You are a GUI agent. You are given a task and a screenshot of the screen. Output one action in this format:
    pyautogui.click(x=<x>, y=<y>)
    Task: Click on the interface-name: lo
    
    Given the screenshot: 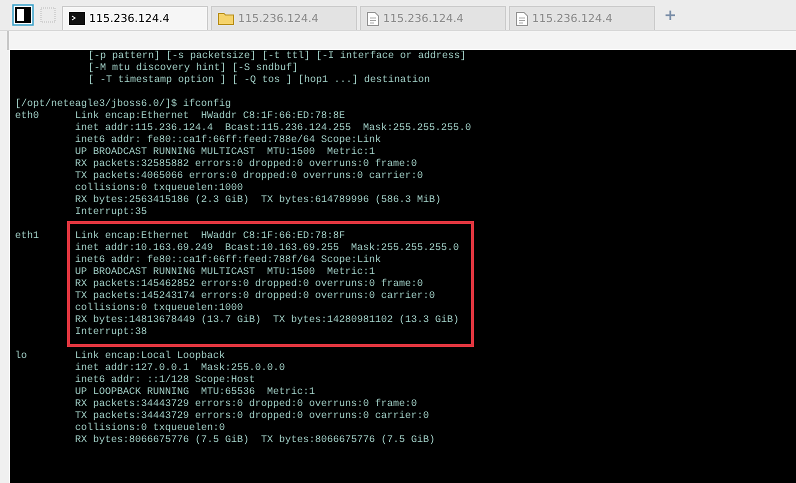 What is the action you would take?
    pyautogui.click(x=21, y=356)
    